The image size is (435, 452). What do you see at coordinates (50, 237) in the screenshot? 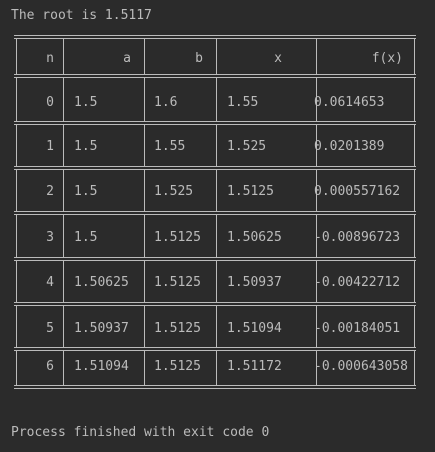
I see `table-cell: 3` at bounding box center [50, 237].